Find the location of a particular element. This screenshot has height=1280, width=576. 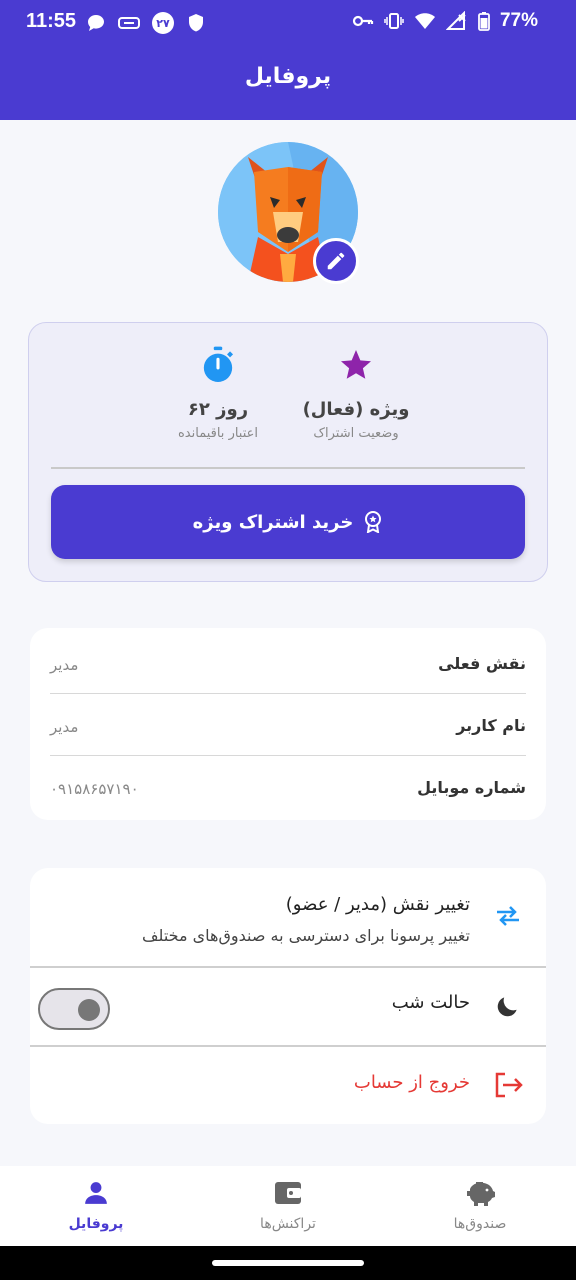

home-indicator is located at coordinates (288, 1263).